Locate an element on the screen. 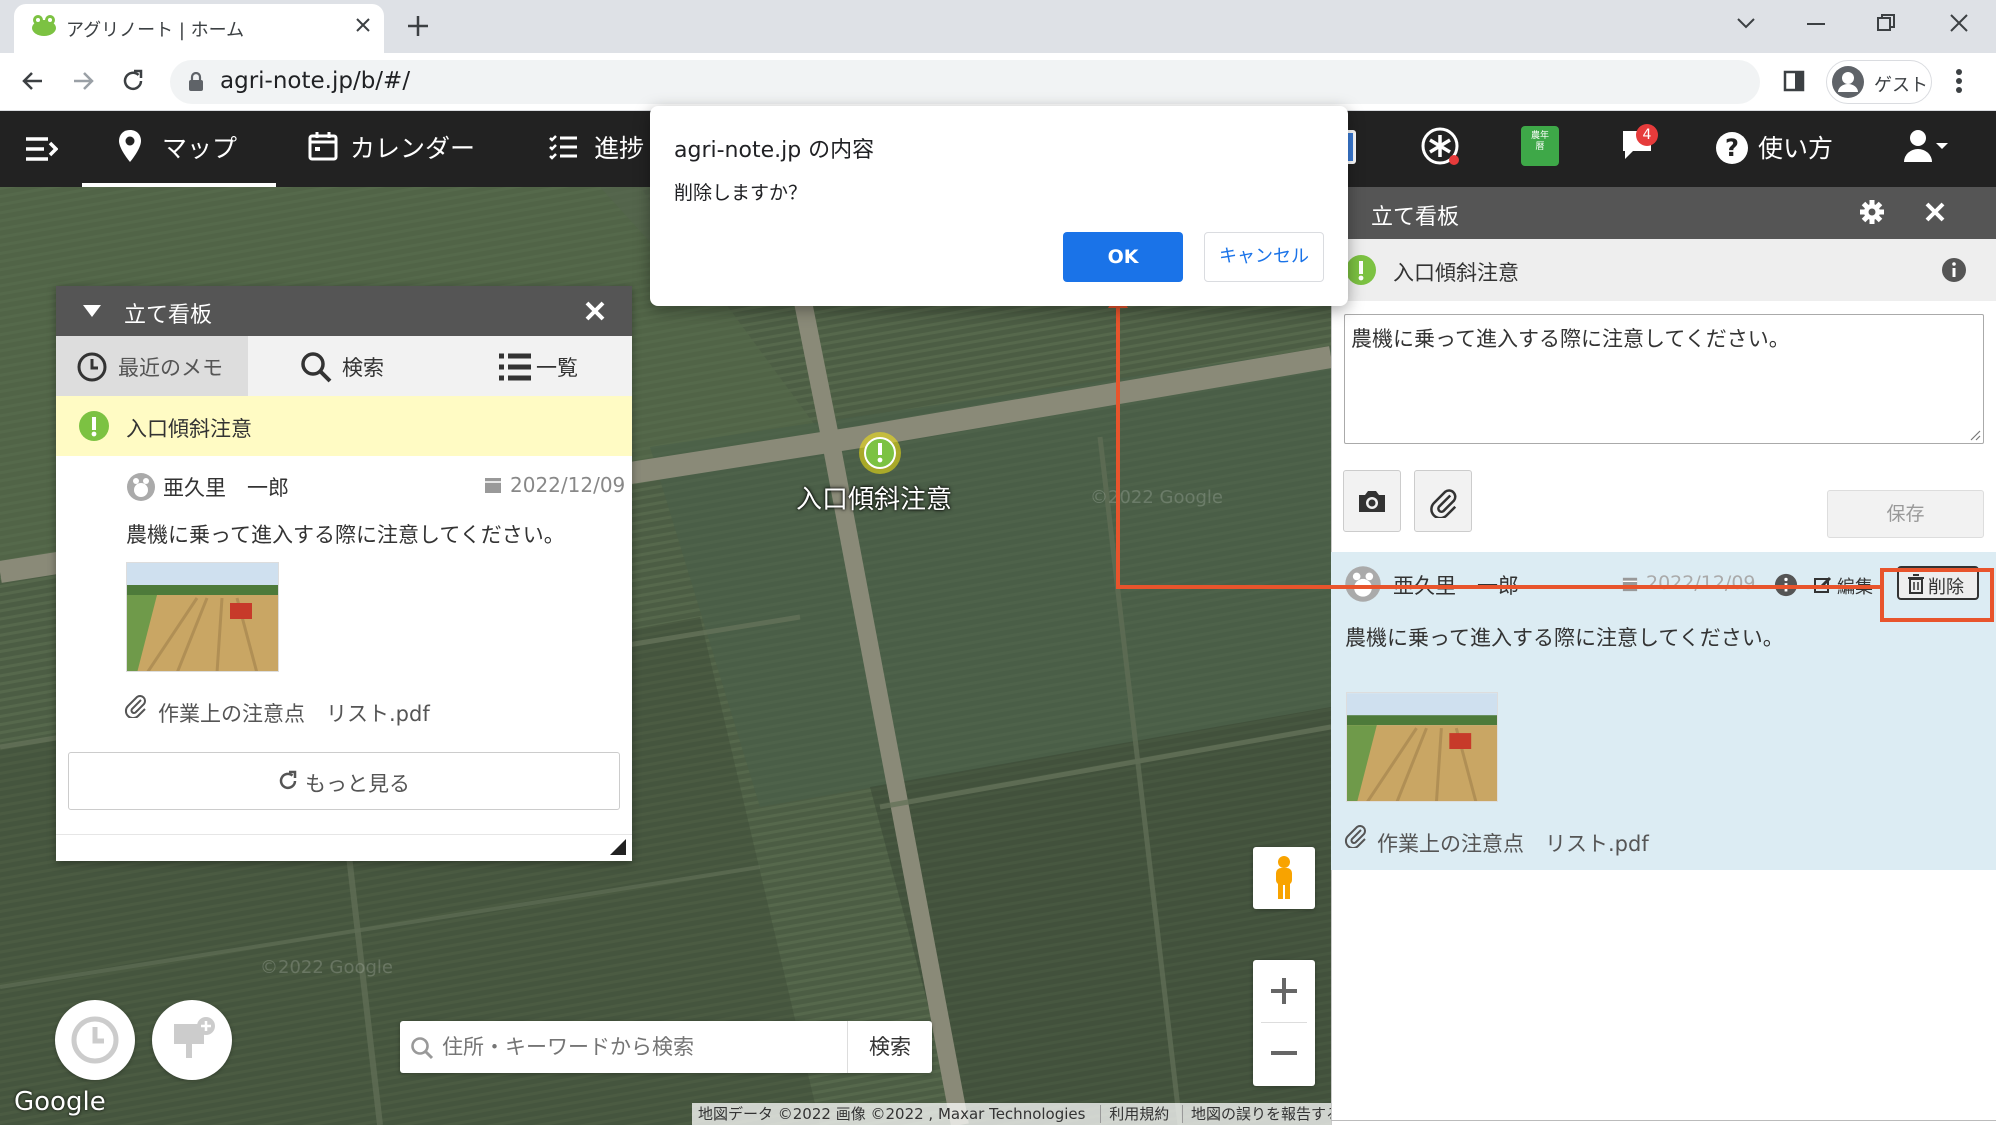  zoom-in-icon is located at coordinates (1284, 991).